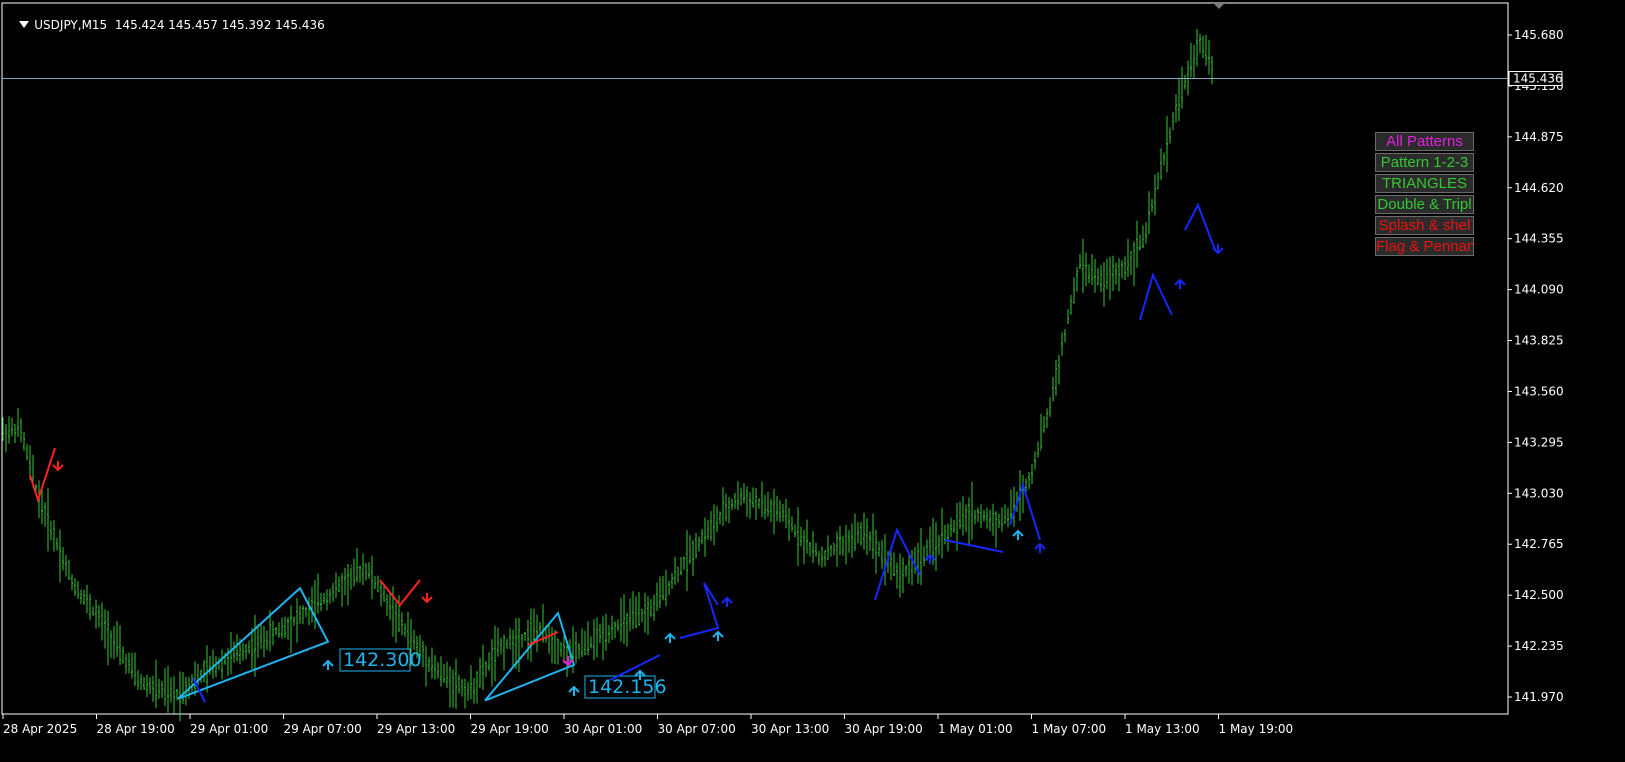 The width and height of the screenshot is (1625, 762). I want to click on price-tick-label: 144.620, so click(1539, 188).